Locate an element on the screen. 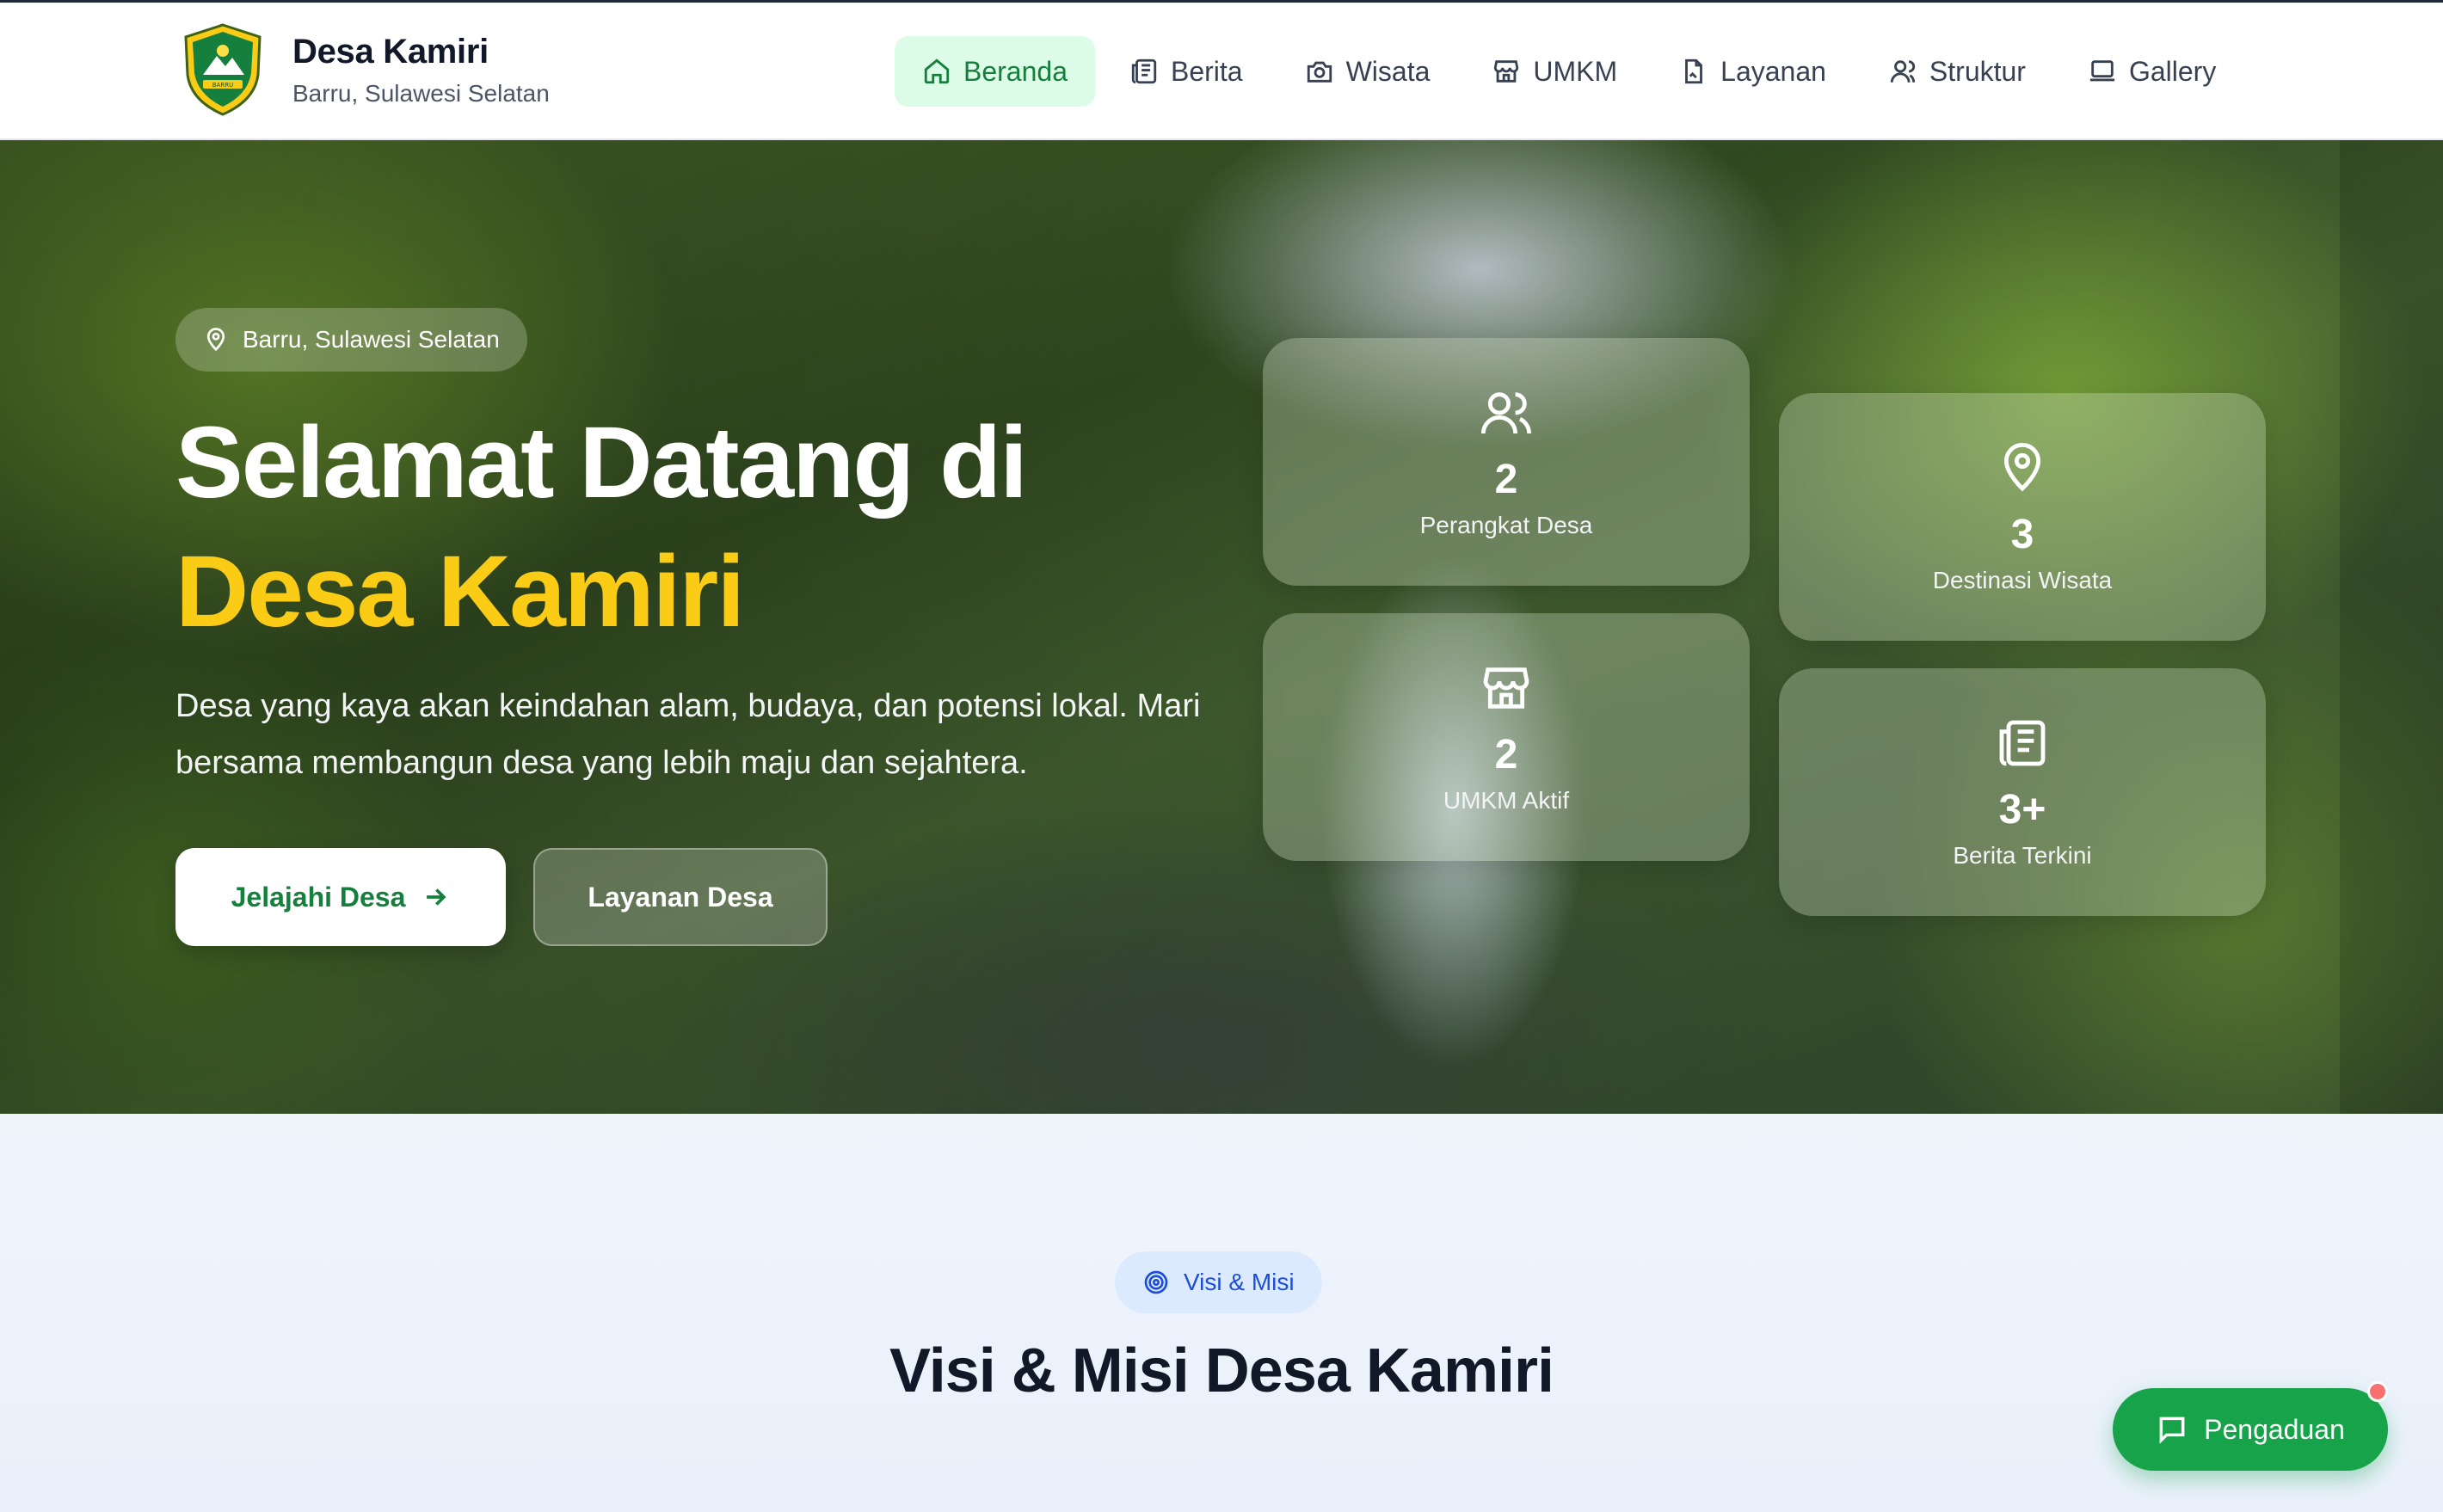  notification-dot is located at coordinates (2377, 1392).